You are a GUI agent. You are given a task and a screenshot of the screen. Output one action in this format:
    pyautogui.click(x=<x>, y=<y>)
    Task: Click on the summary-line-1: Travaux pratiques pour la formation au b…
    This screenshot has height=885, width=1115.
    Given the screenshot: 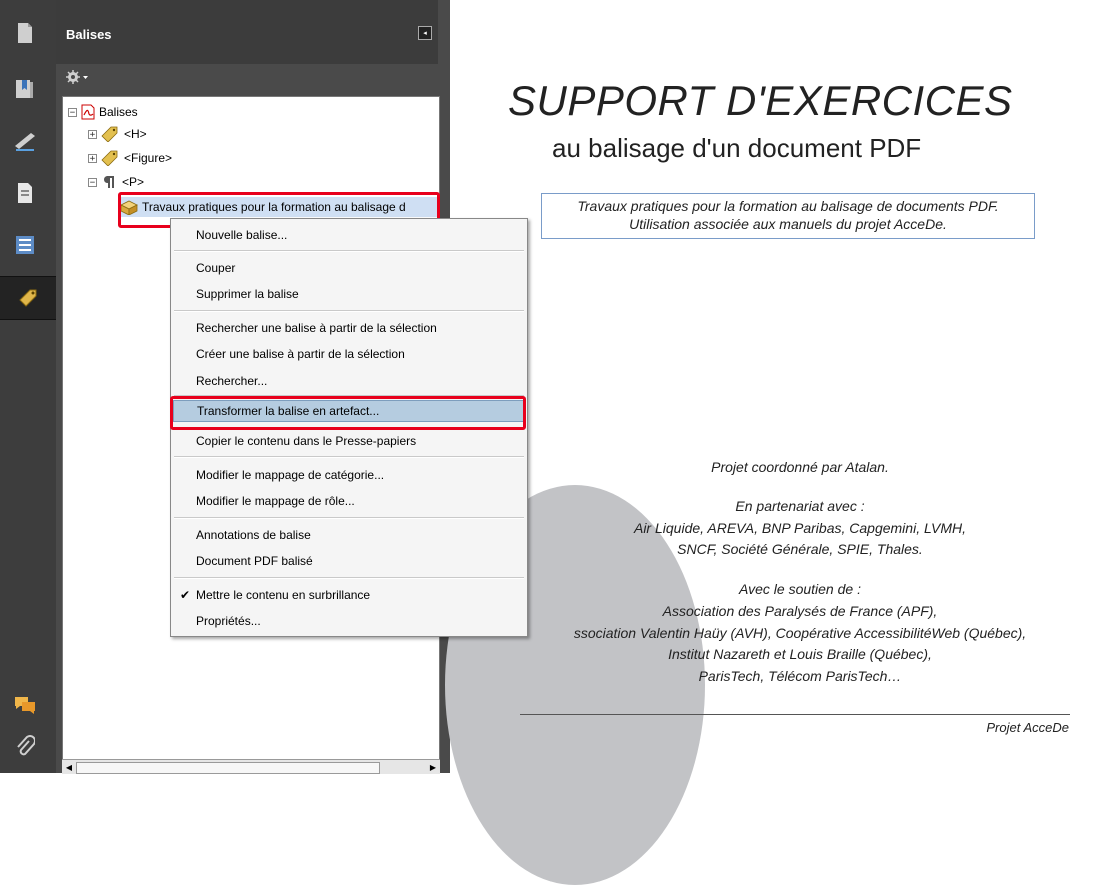 What is the action you would take?
    pyautogui.click(x=788, y=206)
    